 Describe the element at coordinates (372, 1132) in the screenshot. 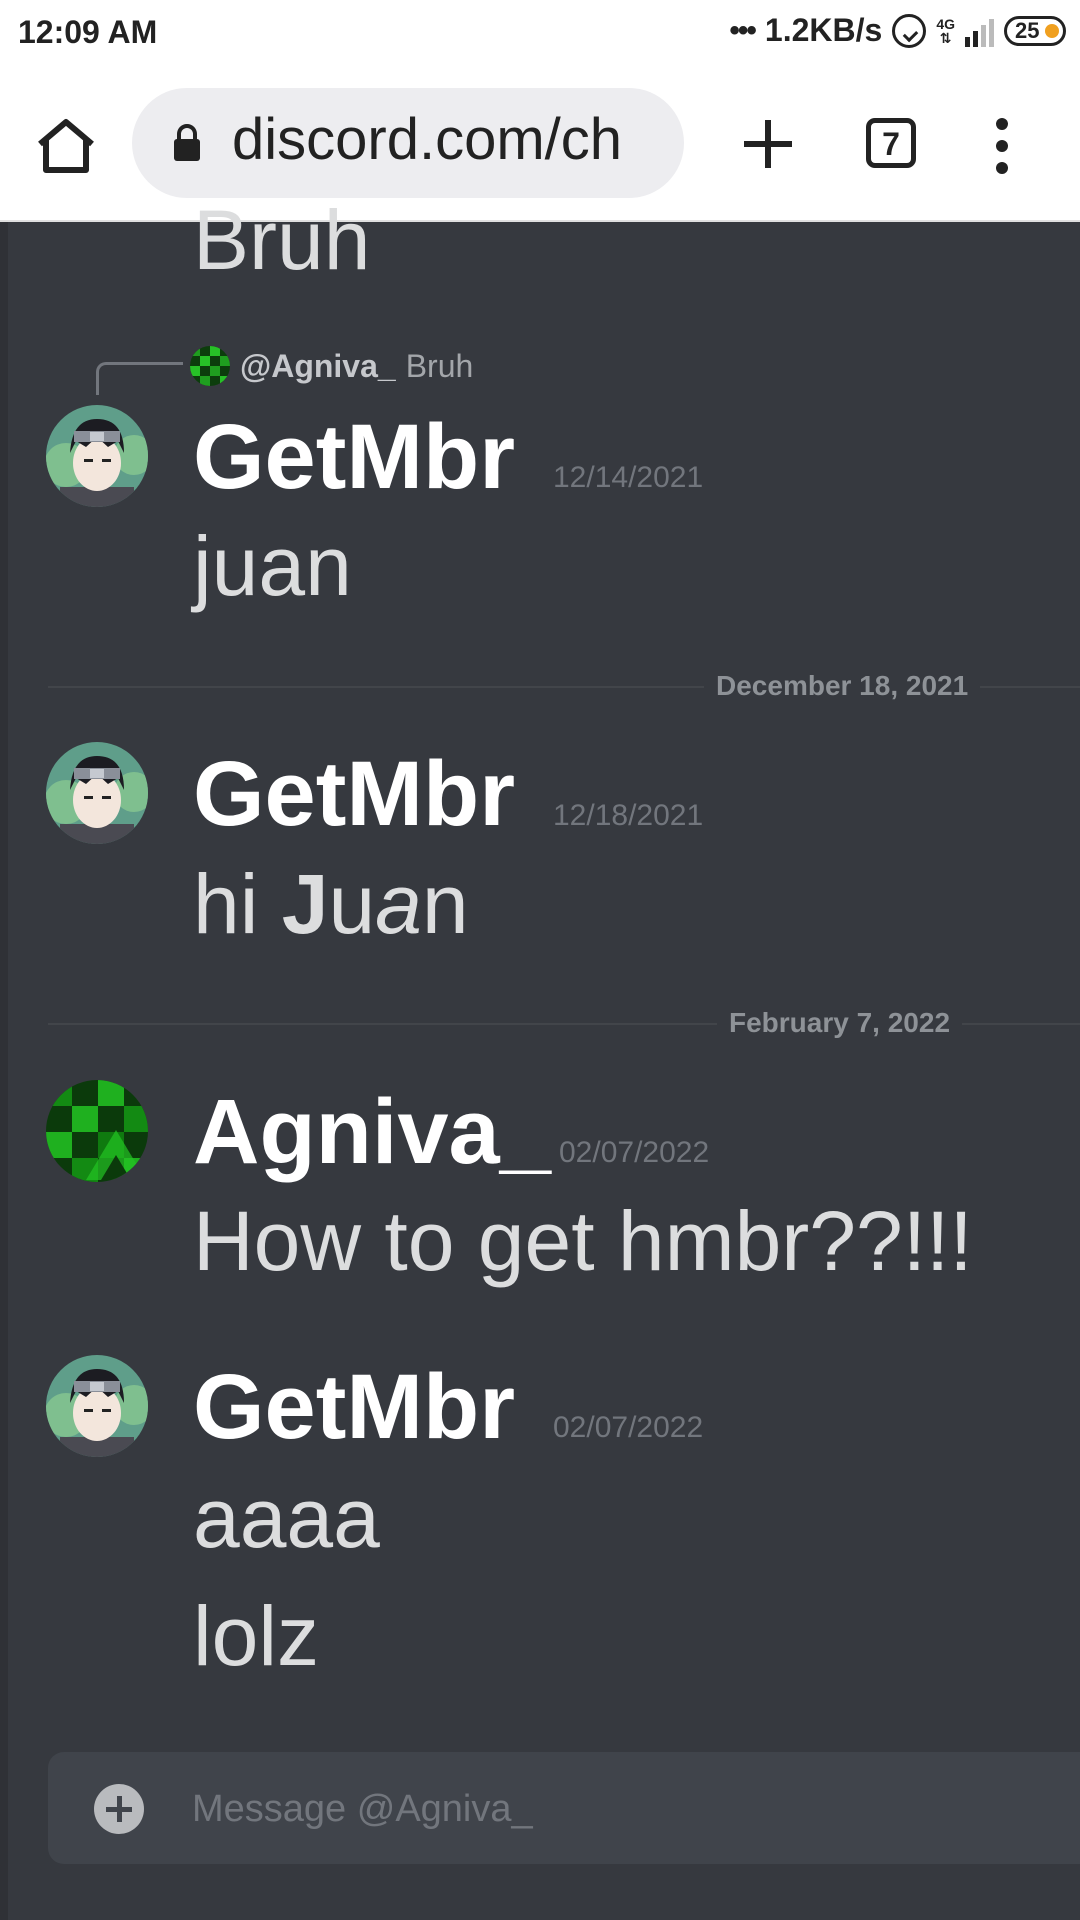

I see `message-author: Agniva_` at that location.